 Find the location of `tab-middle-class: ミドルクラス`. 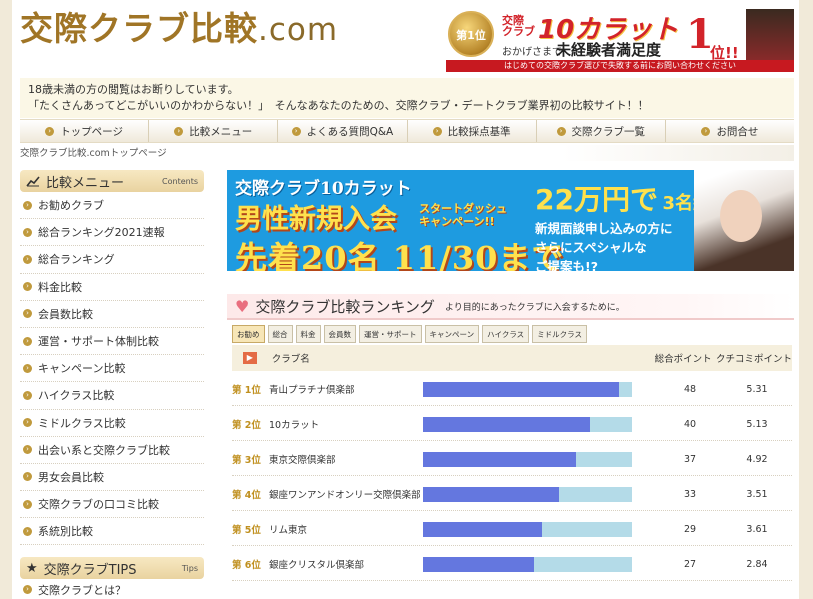

tab-middle-class: ミドルクラス is located at coordinates (560, 334).